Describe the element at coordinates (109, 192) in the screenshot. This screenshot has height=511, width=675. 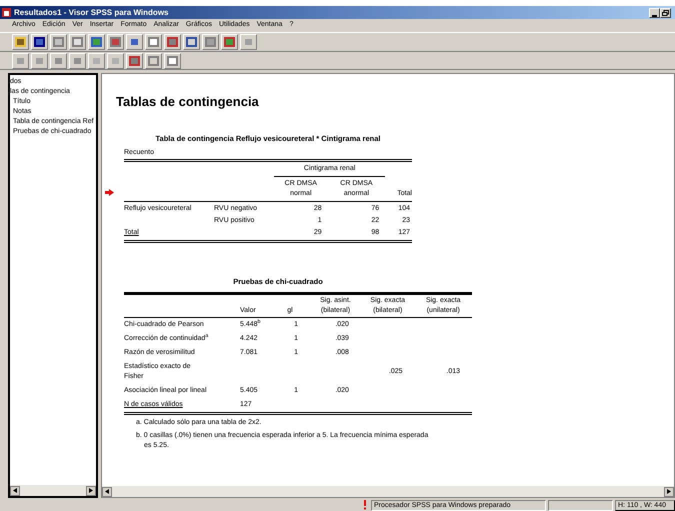
I see `selection-arrow-icon` at that location.